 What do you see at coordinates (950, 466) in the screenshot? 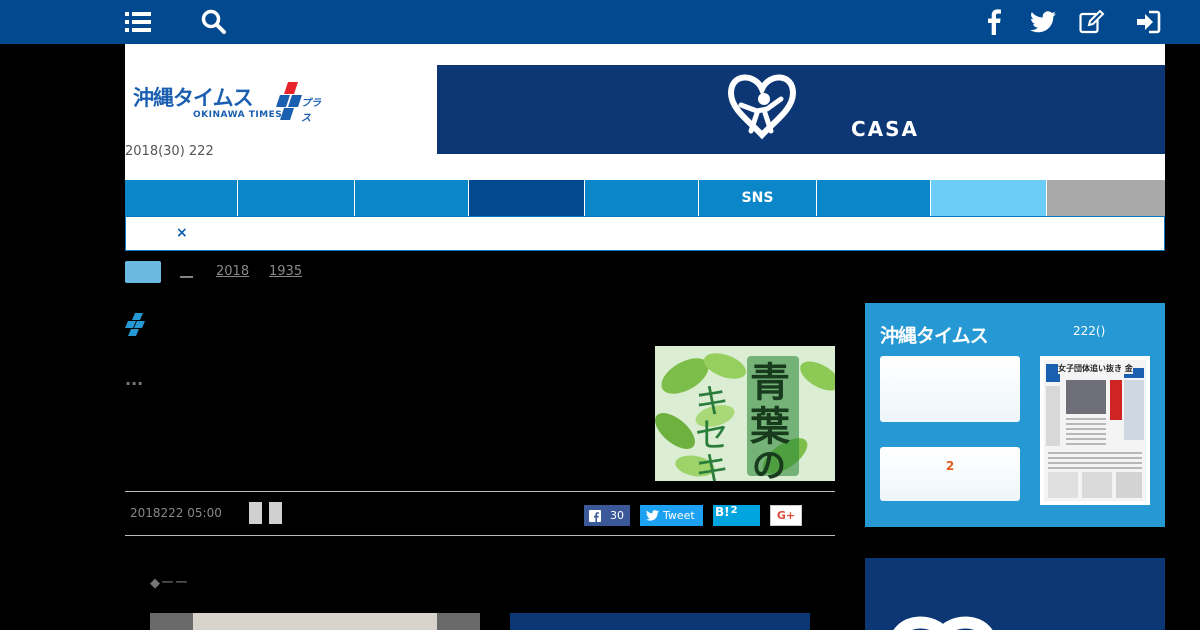
I see `sidebar-card-number: 2` at bounding box center [950, 466].